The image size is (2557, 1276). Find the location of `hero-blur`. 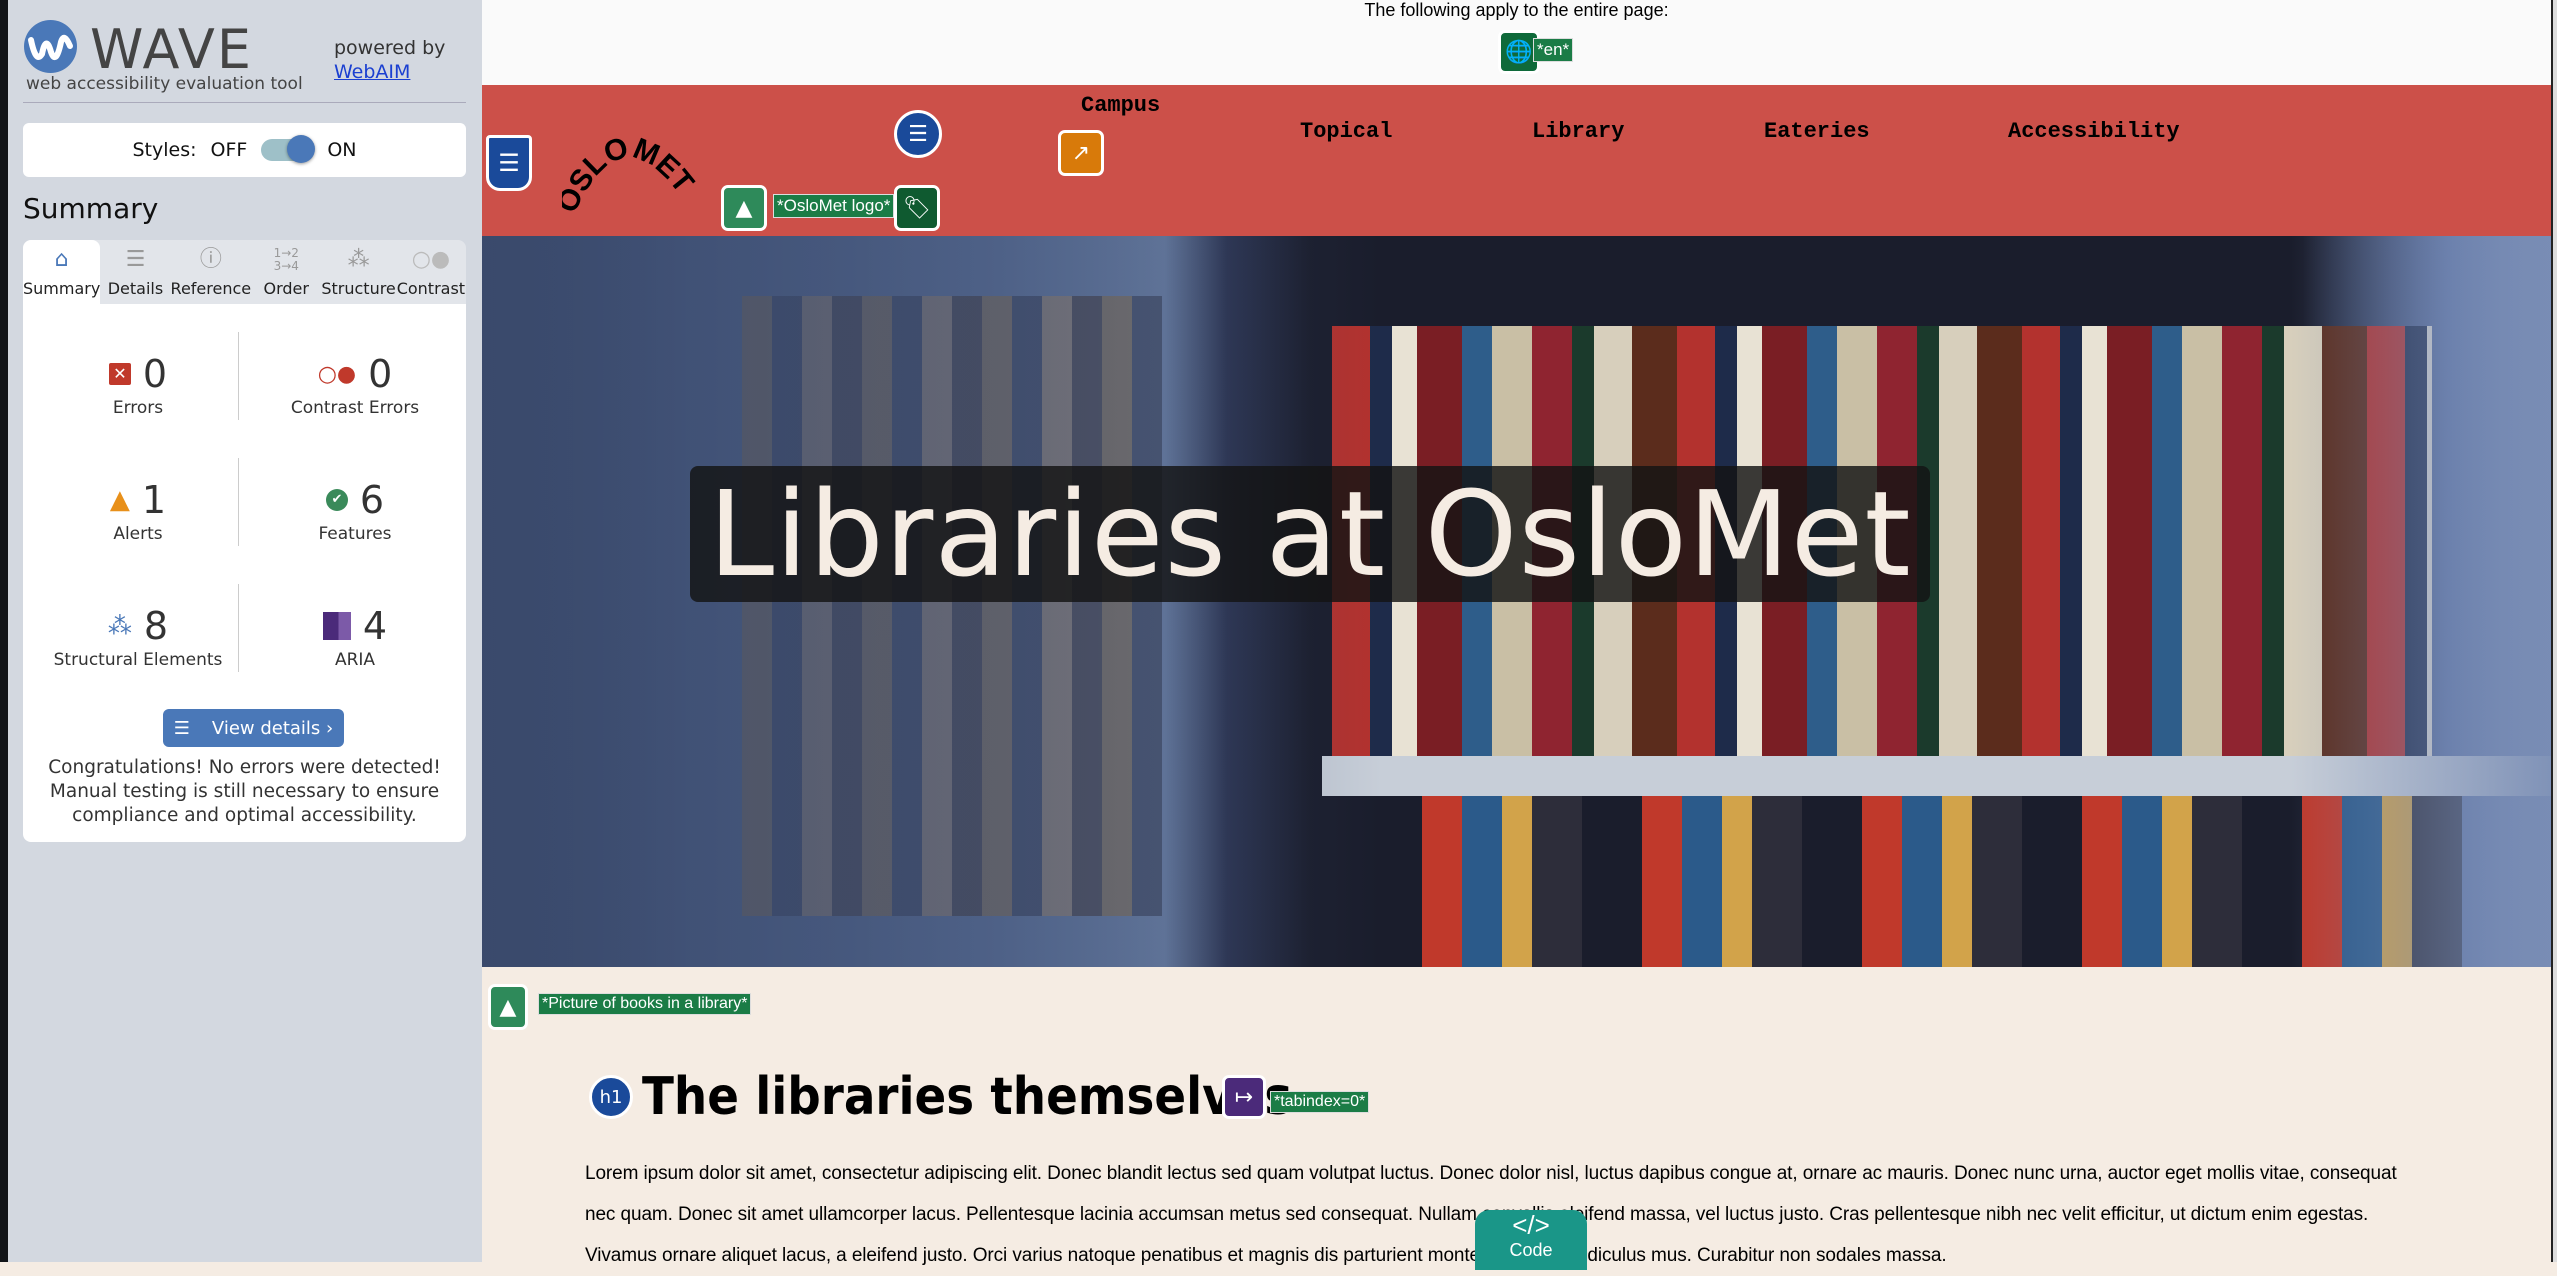

hero-blur is located at coordinates (2421, 601).